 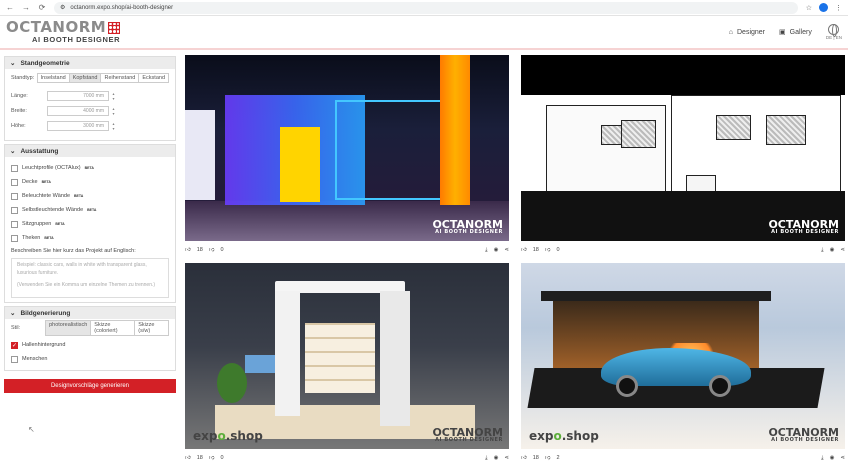 I want to click on brand-name: OCTANORM, so click(x=56, y=27).